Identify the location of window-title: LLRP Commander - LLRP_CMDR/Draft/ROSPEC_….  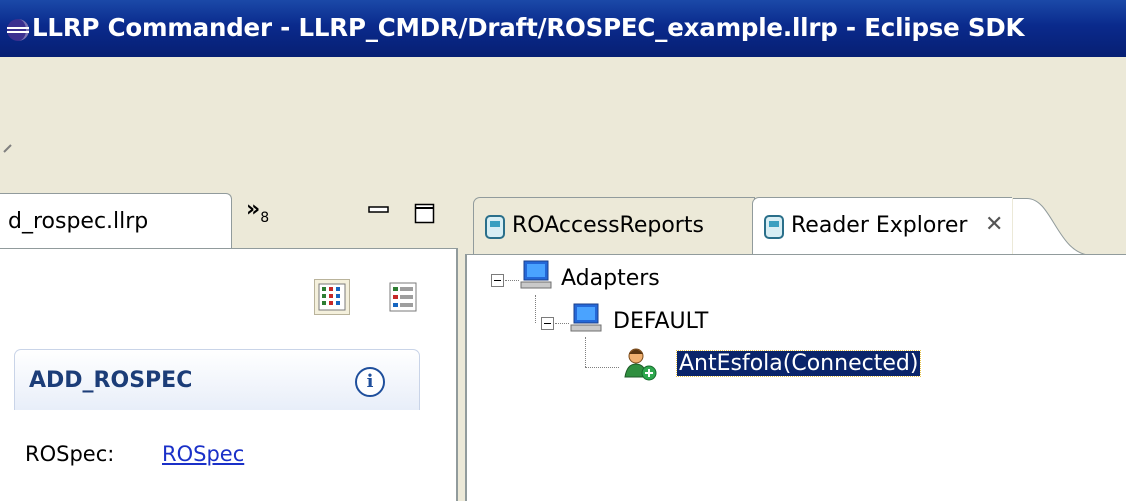
(528, 27).